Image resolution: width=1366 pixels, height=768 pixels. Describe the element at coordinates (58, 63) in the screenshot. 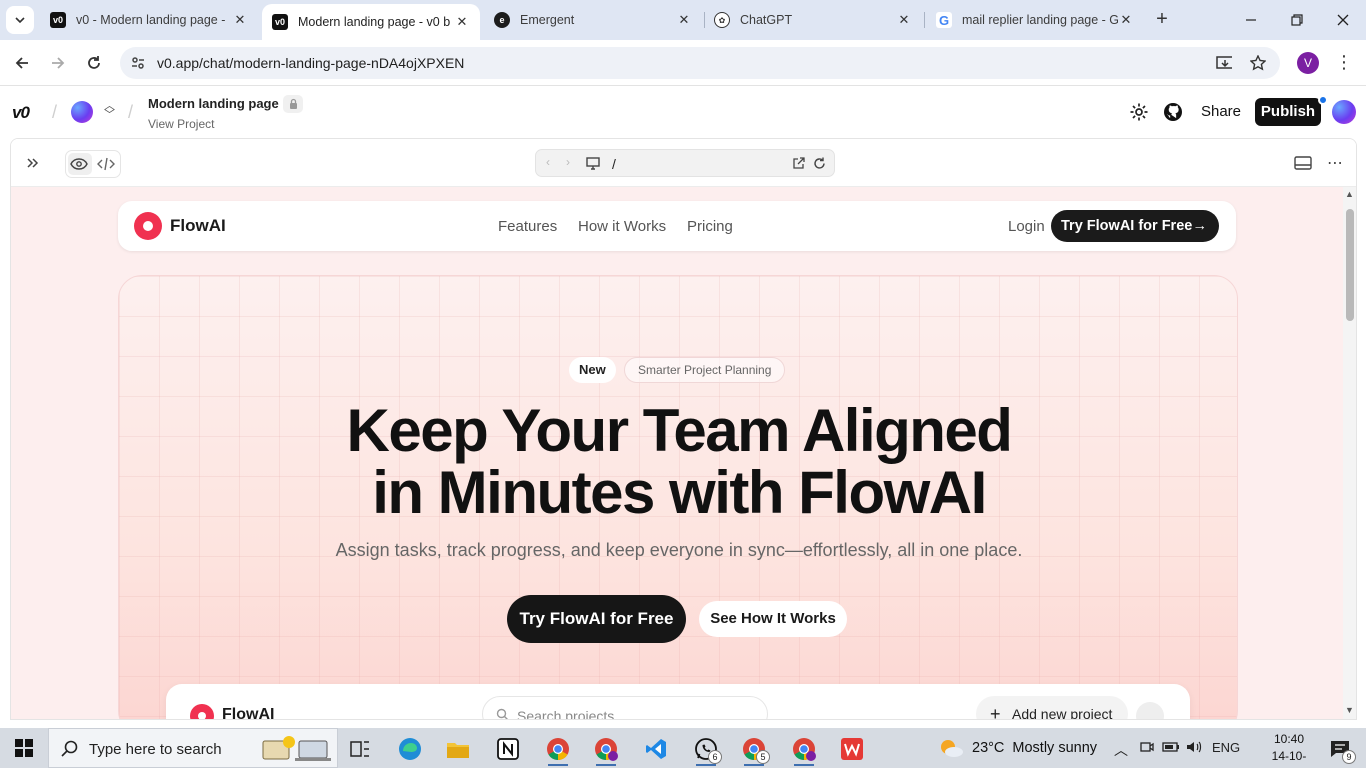

I see `forward-button` at that location.